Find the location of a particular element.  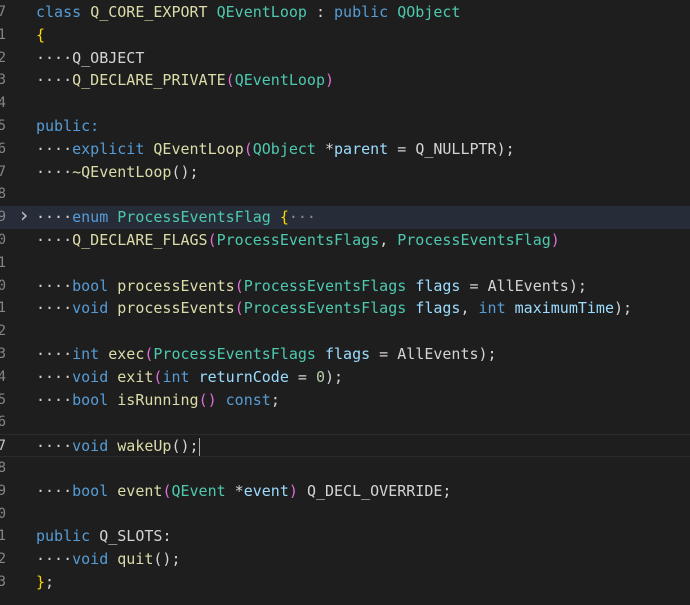

code-text: ····void quit(); is located at coordinates (108, 559).